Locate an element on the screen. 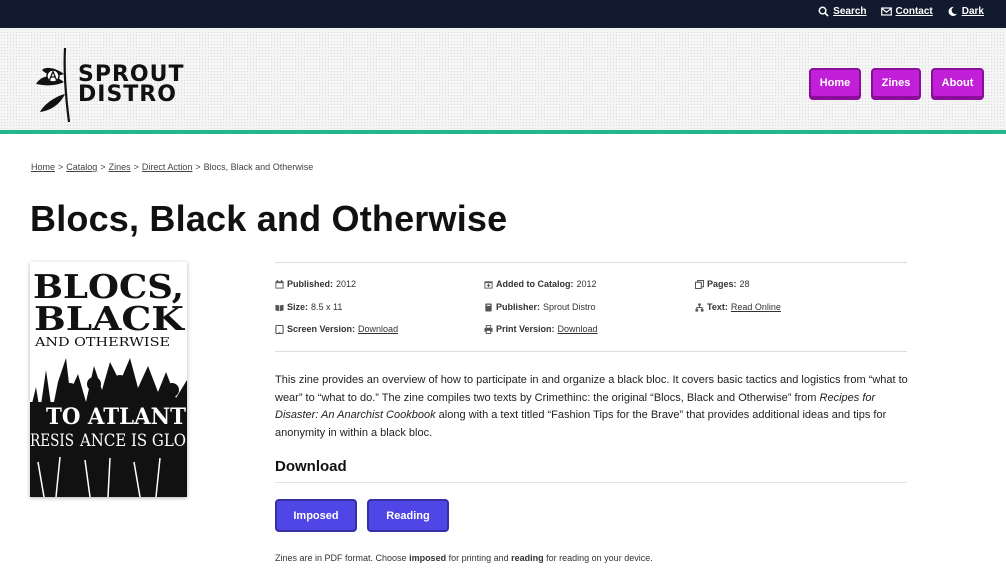 Image resolution: width=1006 pixels, height=570 pixels. nav-home-button: Home is located at coordinates (835, 83).